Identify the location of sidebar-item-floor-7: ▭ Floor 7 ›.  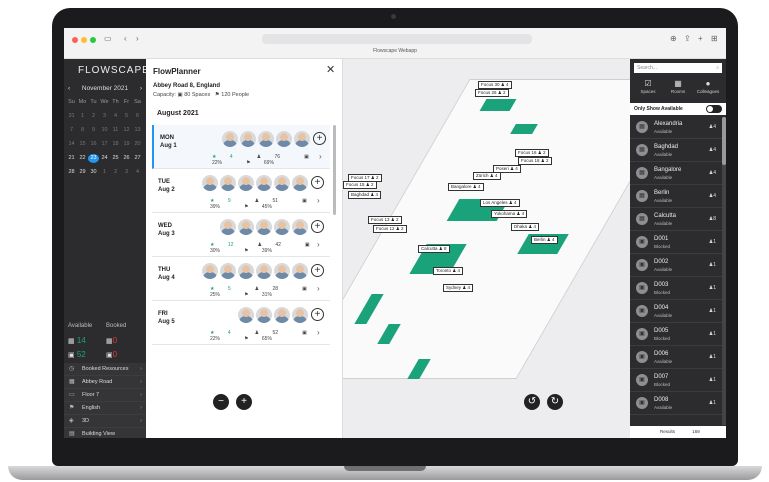
(105, 395).